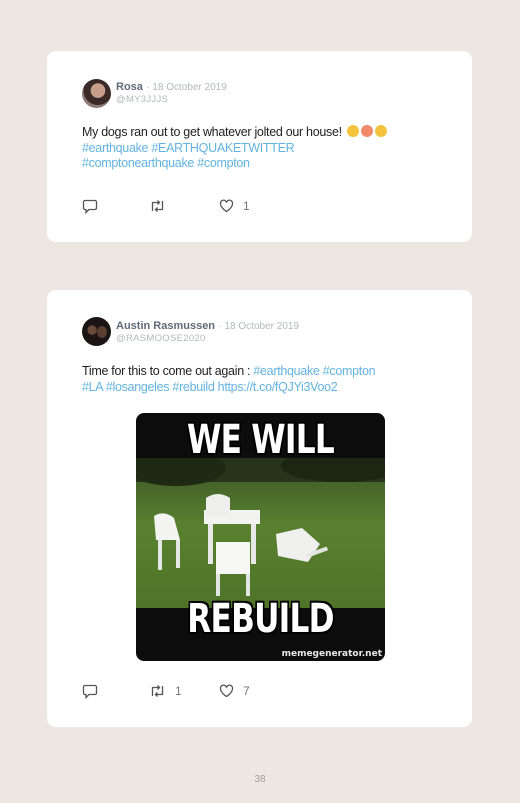 The width and height of the screenshot is (520, 803). What do you see at coordinates (352, 131) in the screenshot?
I see `astonished-emoji-icon` at bounding box center [352, 131].